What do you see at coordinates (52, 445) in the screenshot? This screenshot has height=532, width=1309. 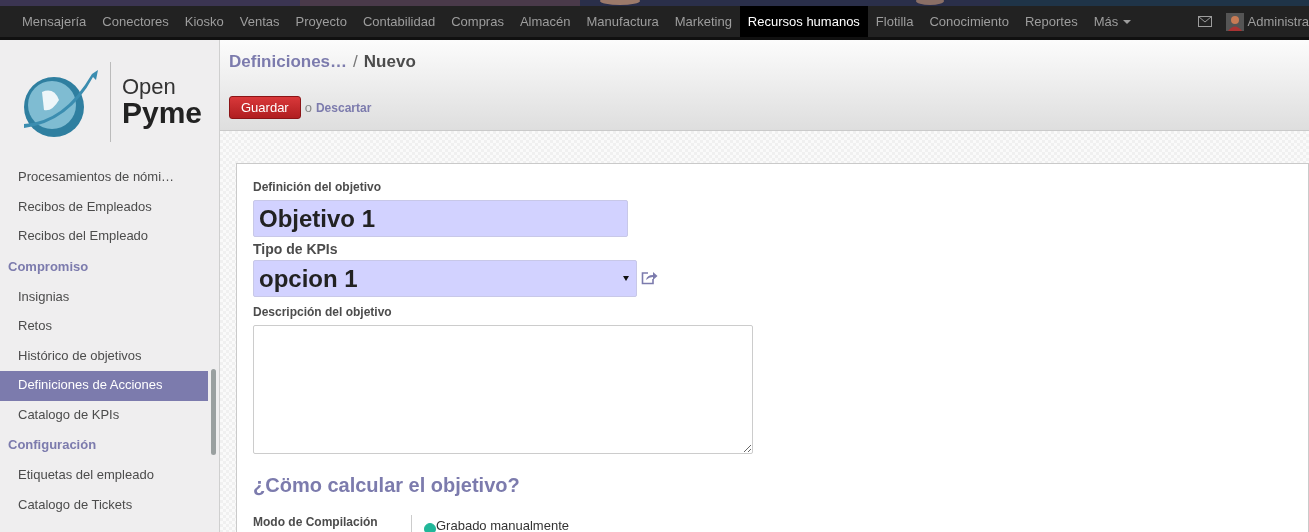 I see `sidebar-heading: Configuración` at bounding box center [52, 445].